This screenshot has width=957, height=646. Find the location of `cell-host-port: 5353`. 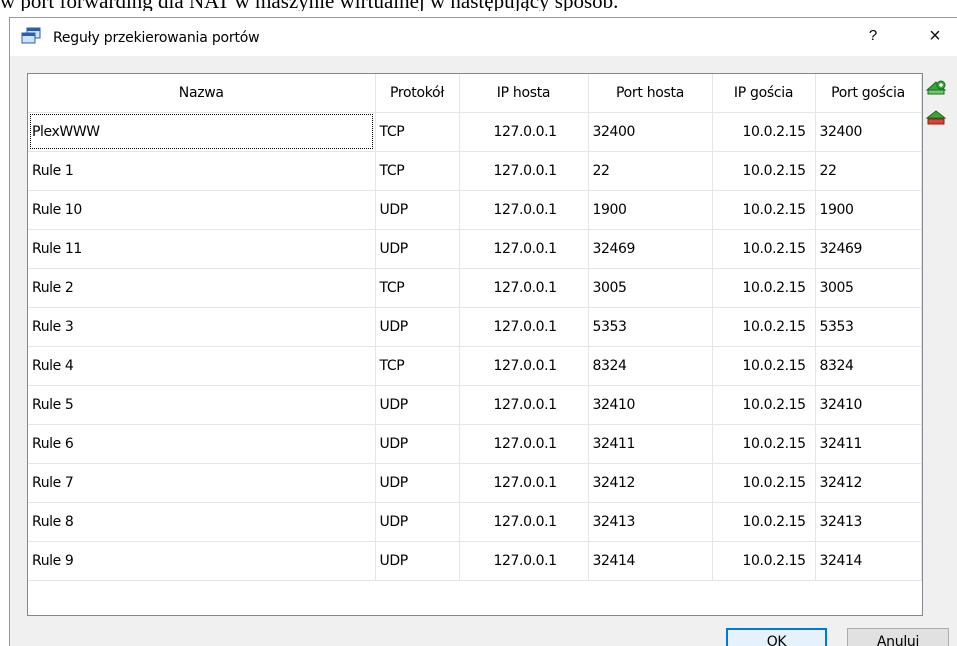

cell-host-port: 5353 is located at coordinates (650, 327).